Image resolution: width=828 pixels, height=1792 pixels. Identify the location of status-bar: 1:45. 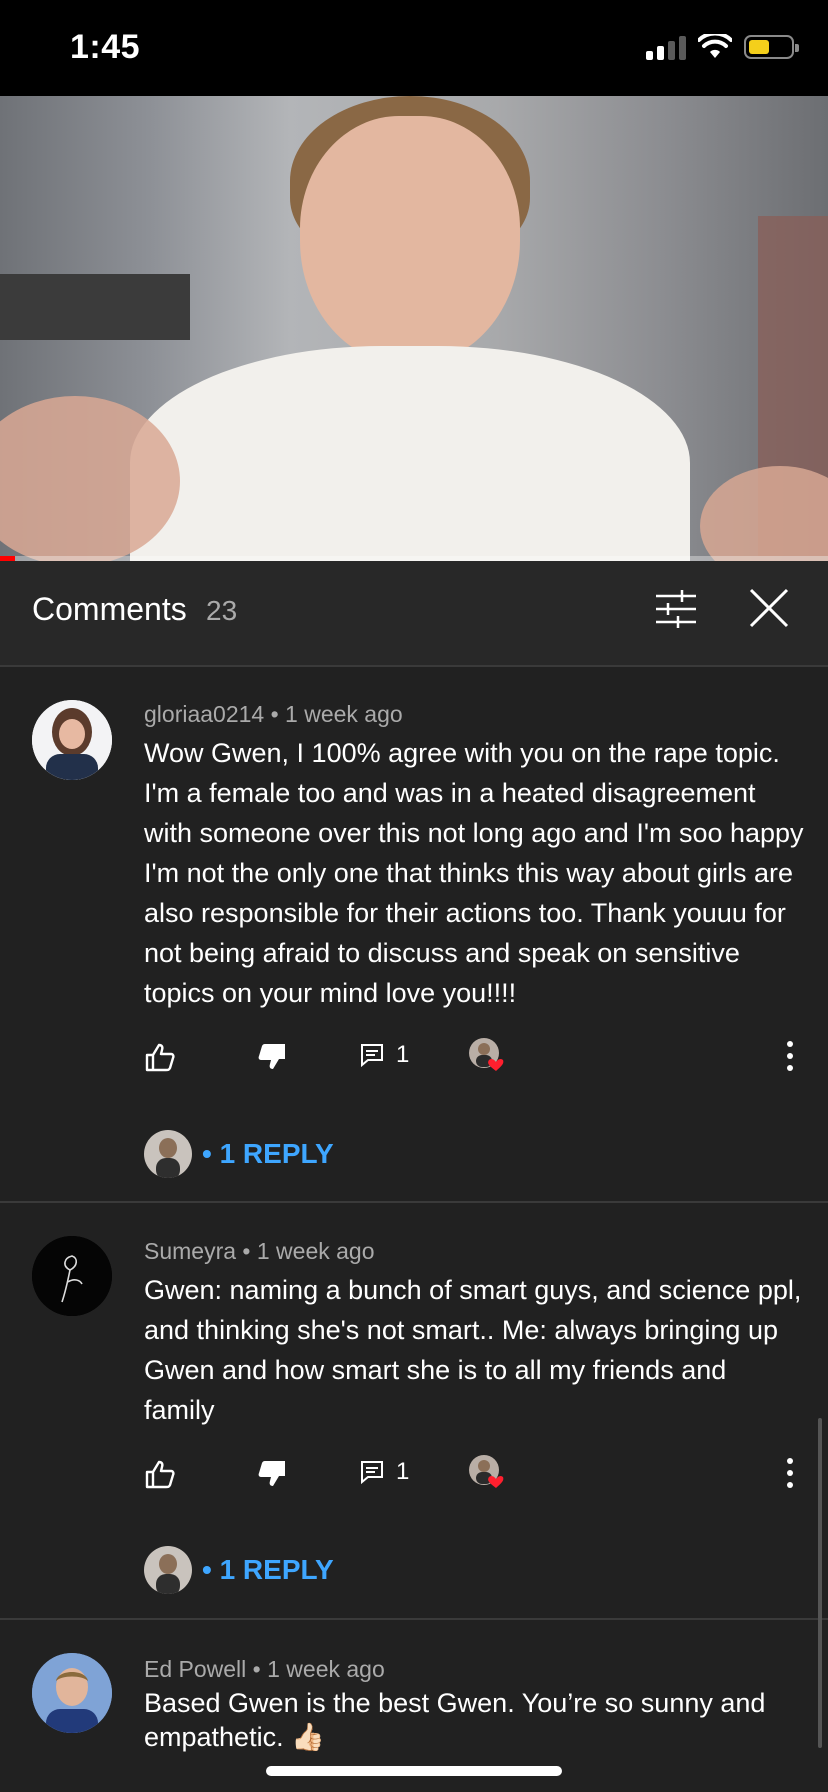
(414, 48).